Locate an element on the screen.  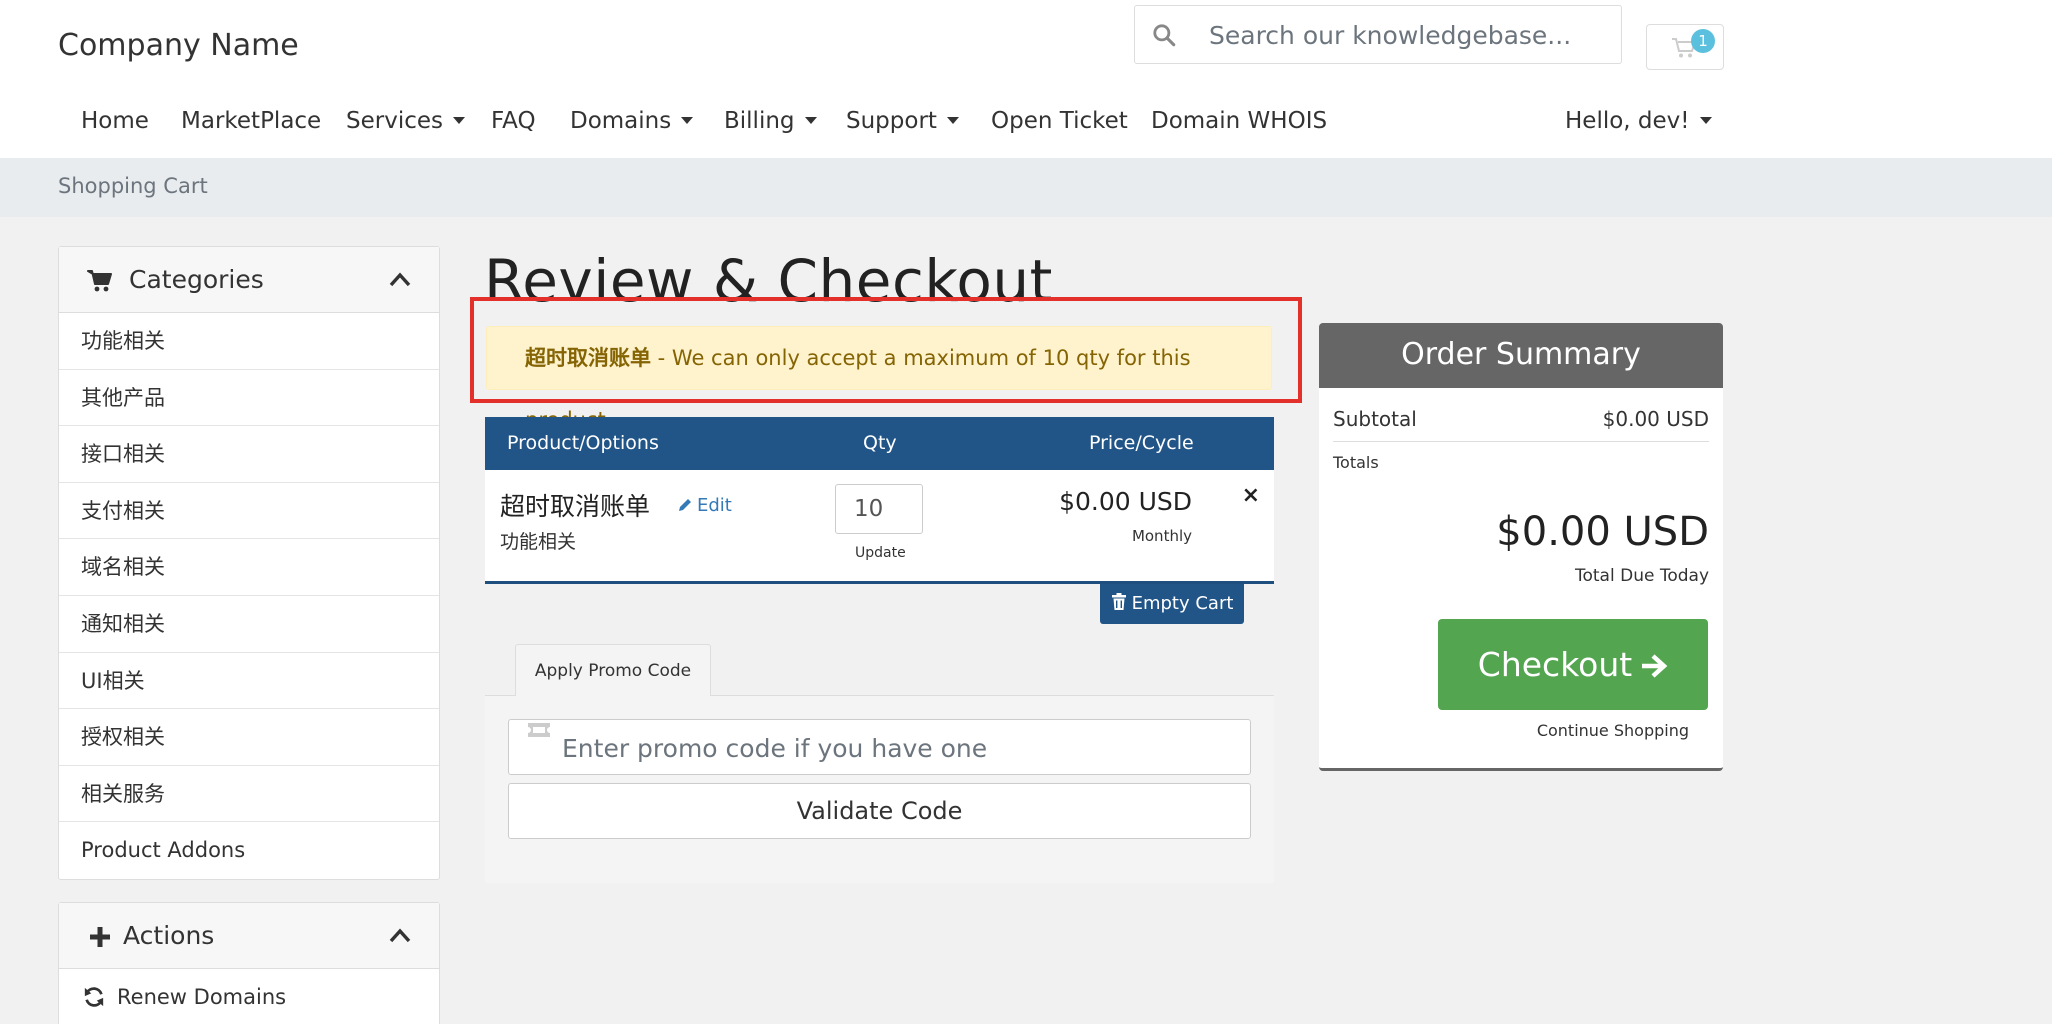
cart-count-badge: 1 is located at coordinates (1703, 41).